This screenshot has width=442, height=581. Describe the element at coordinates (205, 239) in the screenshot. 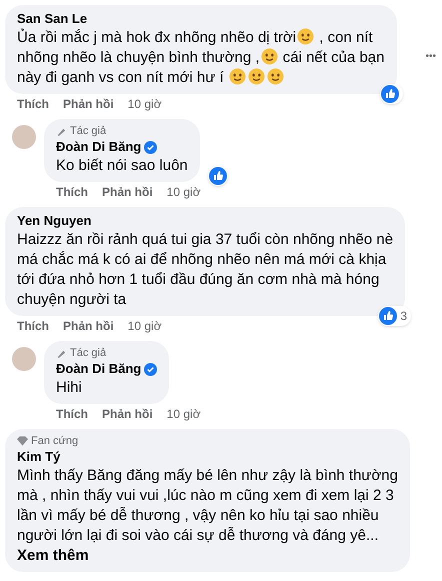

I see `comment-text: Haizzz ăn rồi rảnh quá tui gia 37 tuổi còn nhõng nhẽo nè` at that location.